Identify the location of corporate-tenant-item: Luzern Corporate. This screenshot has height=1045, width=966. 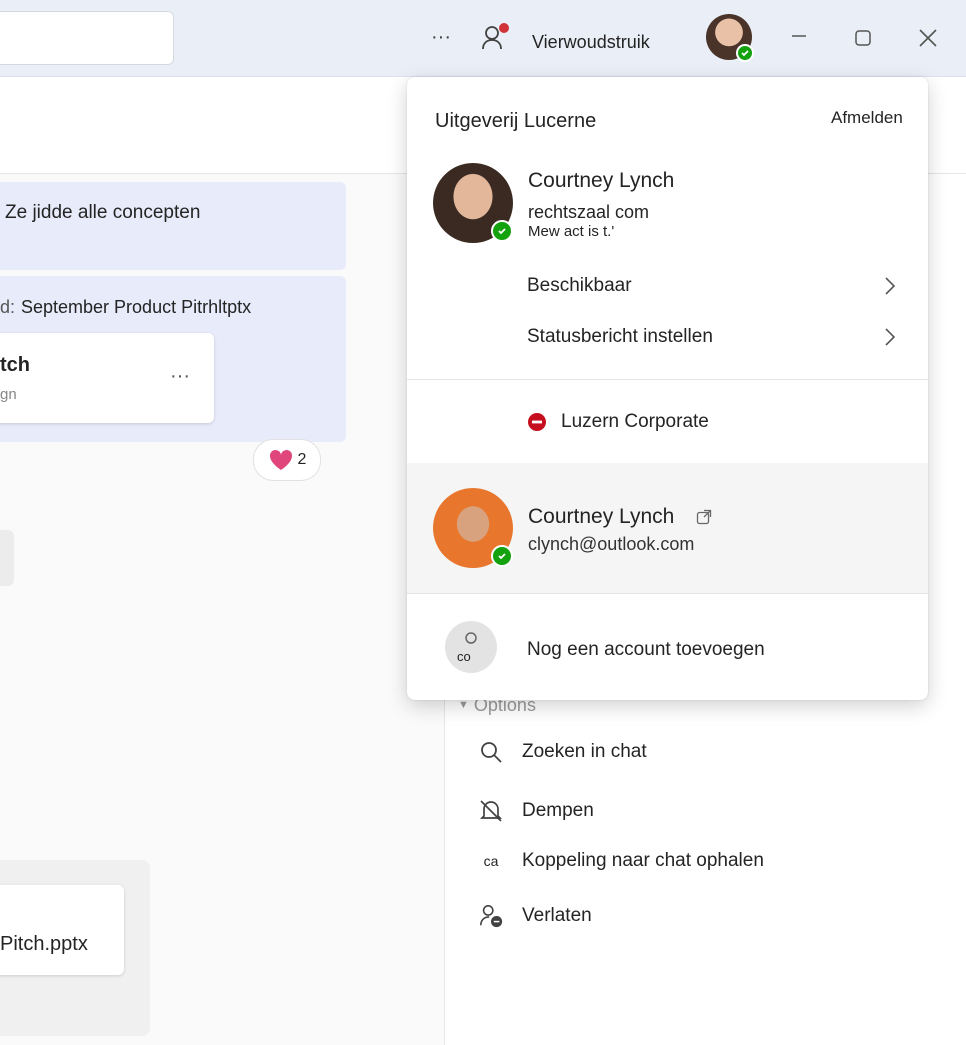
(618, 422).